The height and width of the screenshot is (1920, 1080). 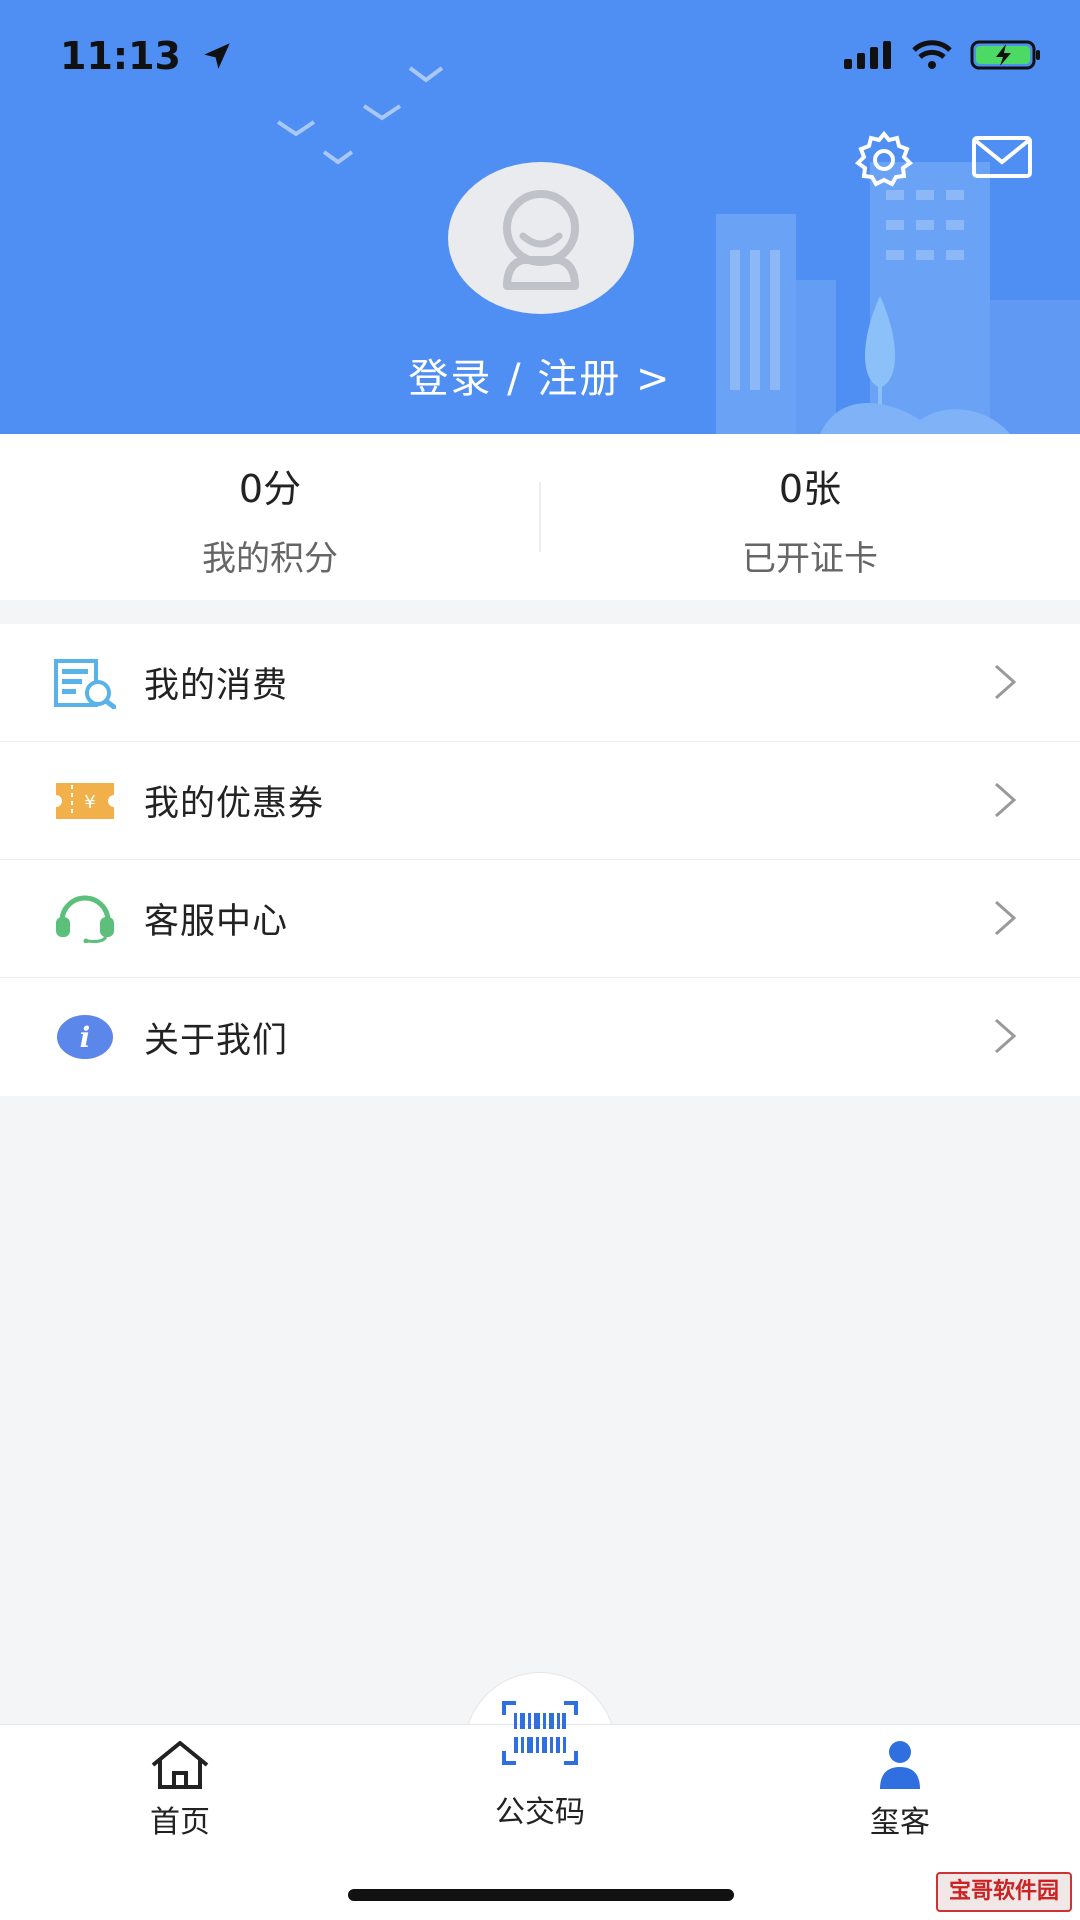 I want to click on tab-bus-code: 公交码, so click(x=540, y=1765).